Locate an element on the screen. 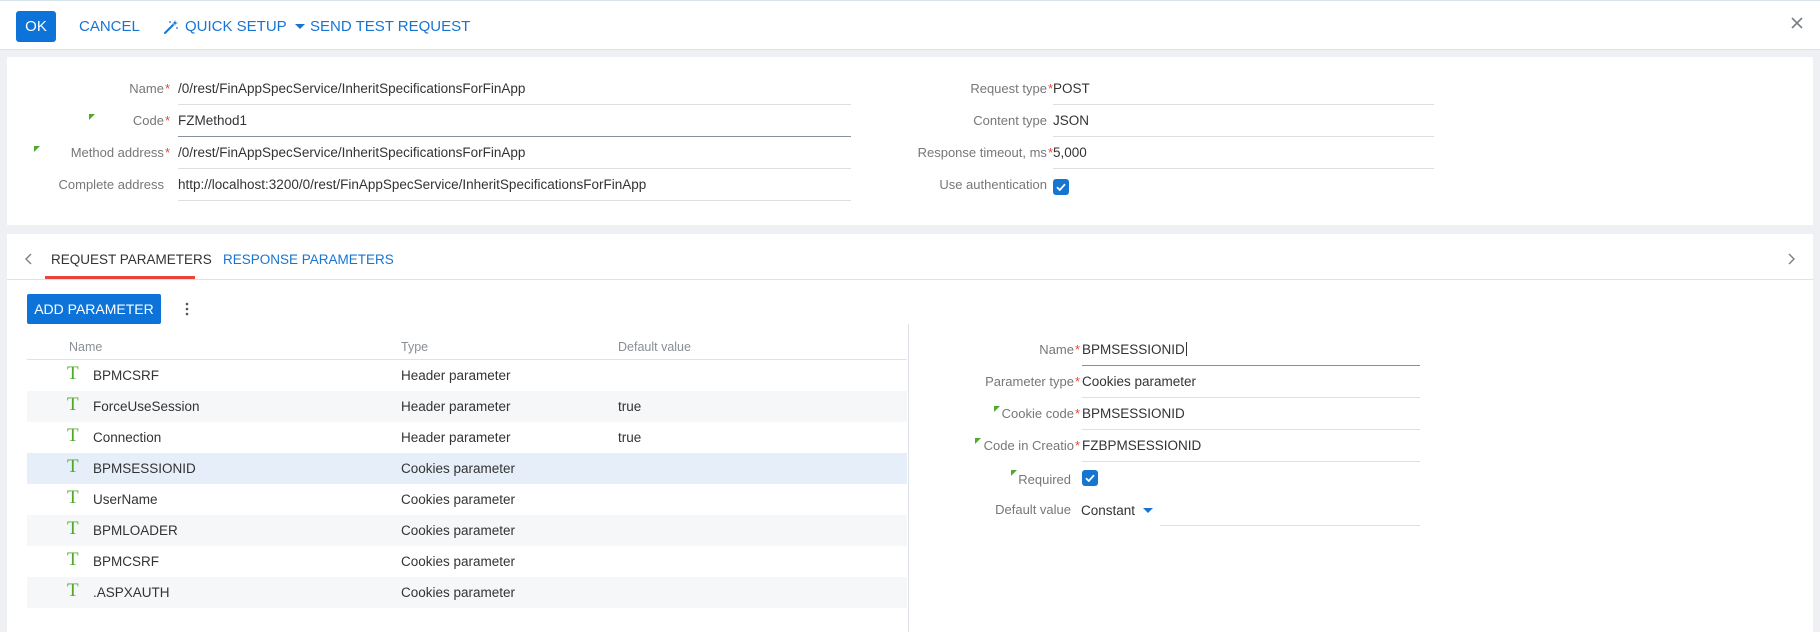 The height and width of the screenshot is (632, 1820). column-header-default: Default value is located at coordinates (654, 347).